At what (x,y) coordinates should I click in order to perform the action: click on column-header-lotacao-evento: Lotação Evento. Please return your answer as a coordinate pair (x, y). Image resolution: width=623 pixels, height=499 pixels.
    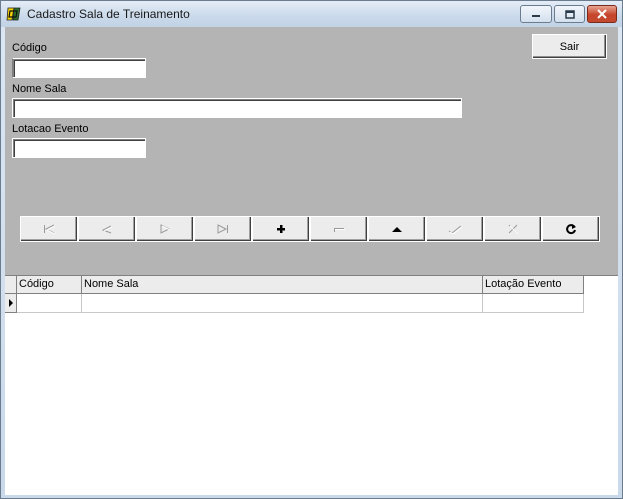
    Looking at the image, I should click on (533, 285).